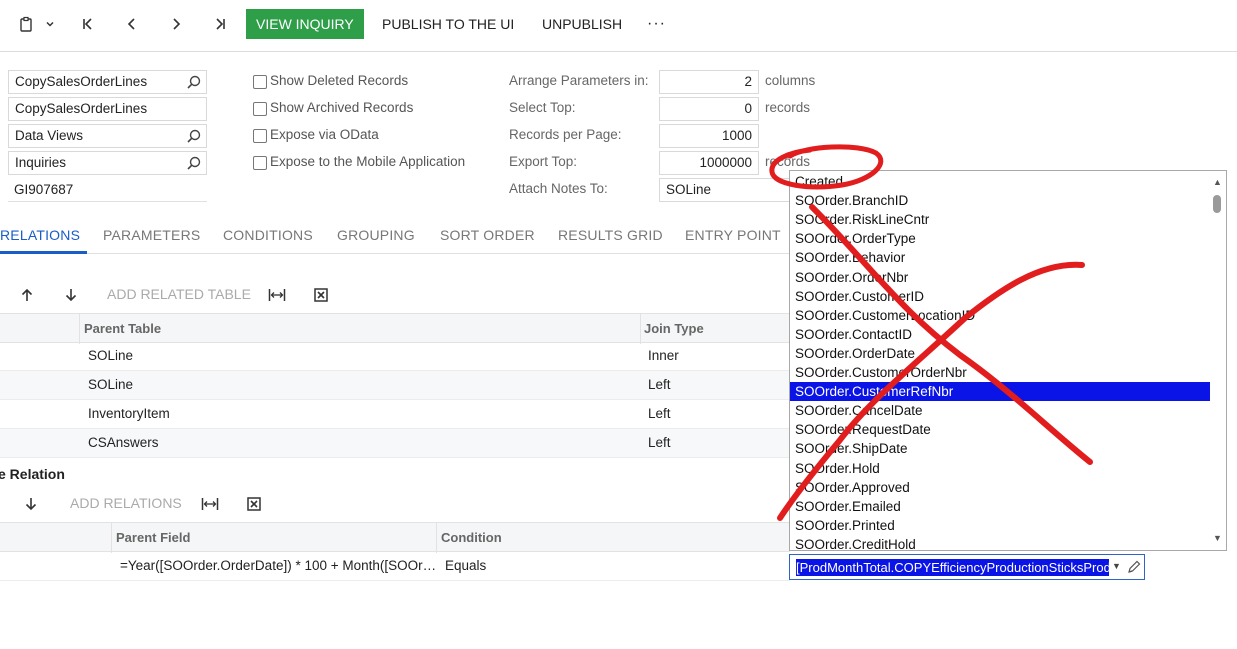 This screenshot has width=1237, height=649. I want to click on workspace-field: Data Views, so click(107, 136).